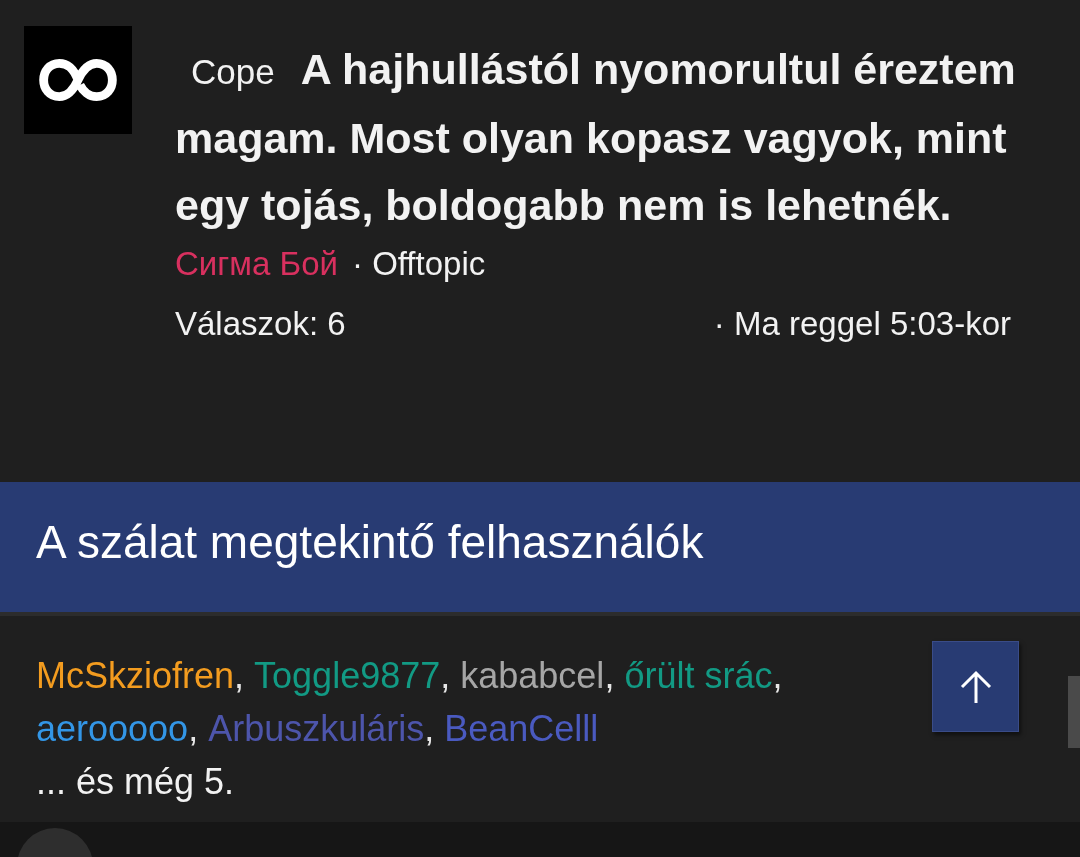 The width and height of the screenshot is (1080, 857). What do you see at coordinates (521, 728) in the screenshot?
I see `username-link: BeanCelll` at bounding box center [521, 728].